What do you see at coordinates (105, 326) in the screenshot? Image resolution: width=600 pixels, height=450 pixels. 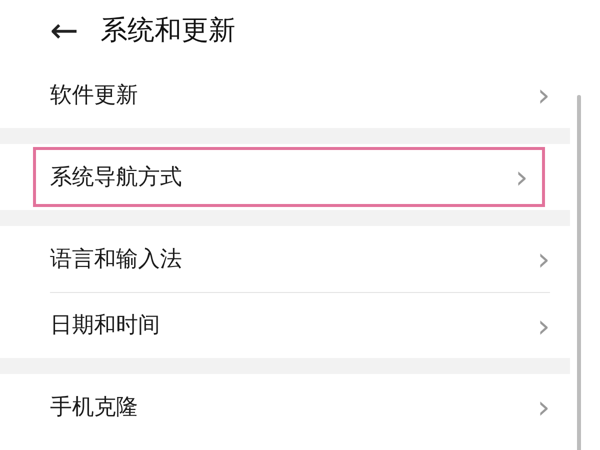 I see `row-label: 日期和时间` at bounding box center [105, 326].